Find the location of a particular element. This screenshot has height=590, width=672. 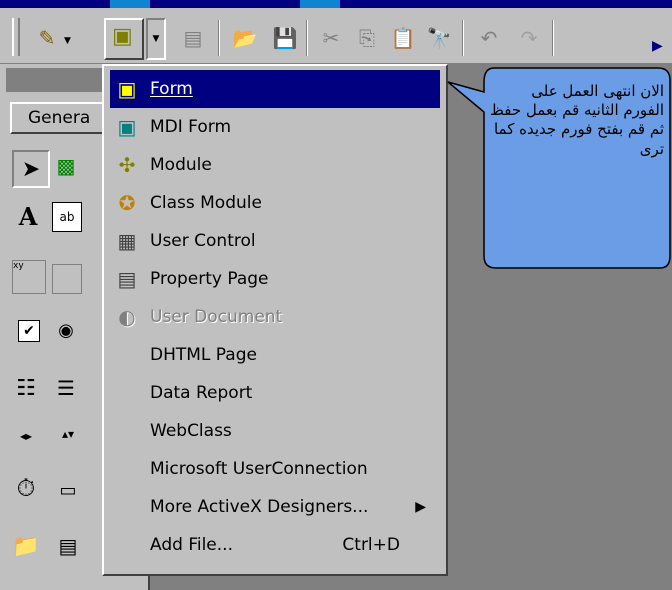

menu-item-webclass: WebClass is located at coordinates (275, 431).